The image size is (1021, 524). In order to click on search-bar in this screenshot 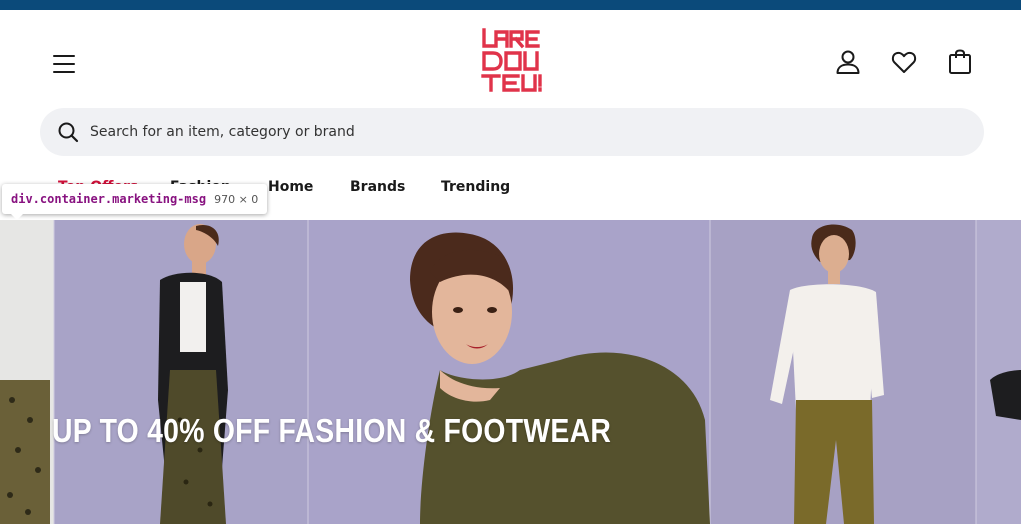, I will do `click(512, 132)`.